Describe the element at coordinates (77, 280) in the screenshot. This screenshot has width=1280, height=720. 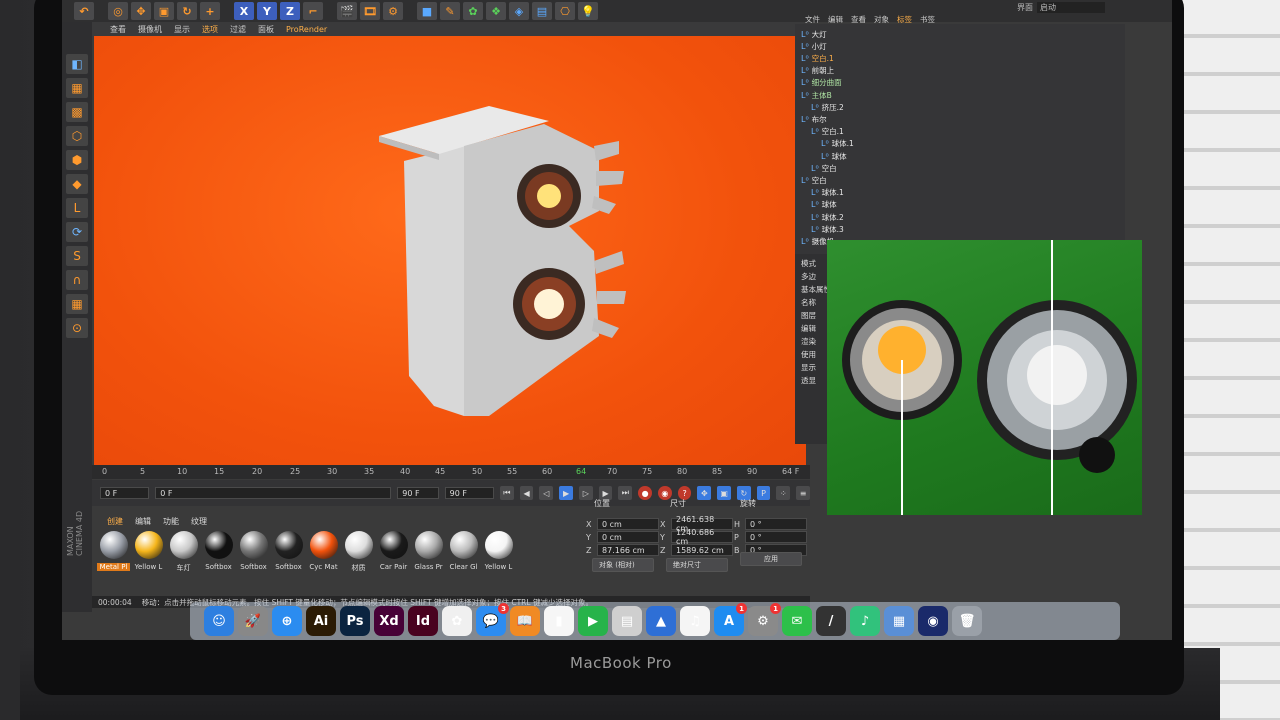
I see `magnet-icon: ∩` at that location.